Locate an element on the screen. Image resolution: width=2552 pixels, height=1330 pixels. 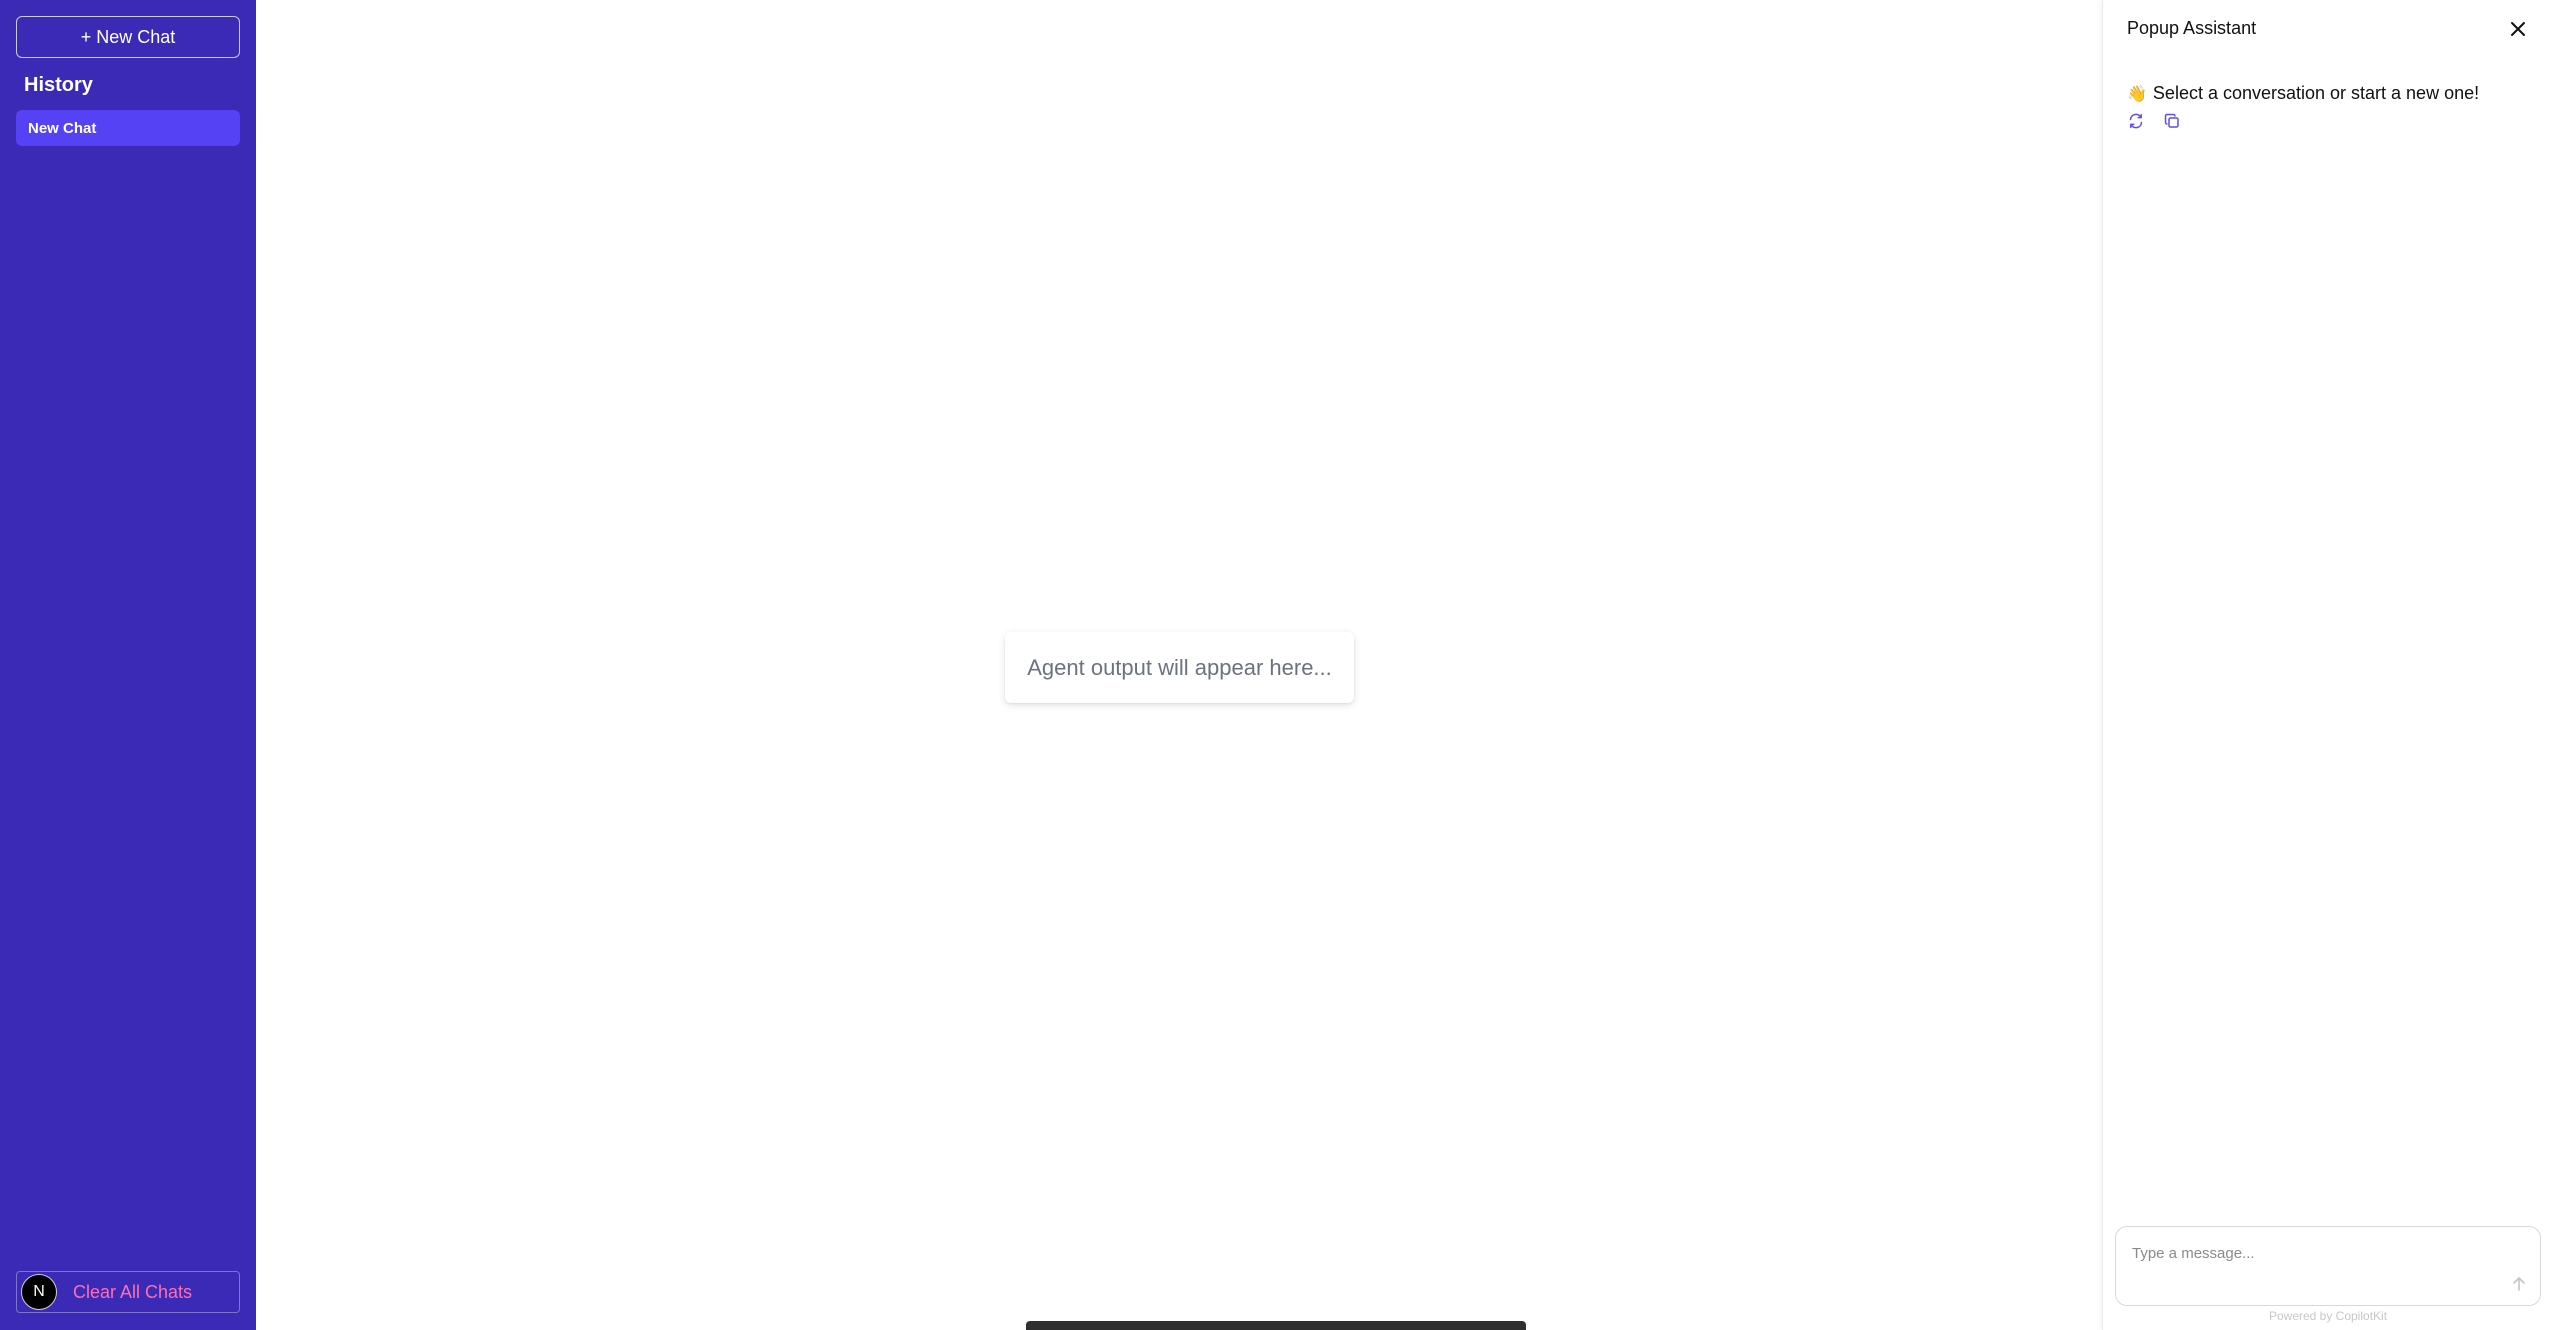
history-list: New Chat is located at coordinates (128, 128).